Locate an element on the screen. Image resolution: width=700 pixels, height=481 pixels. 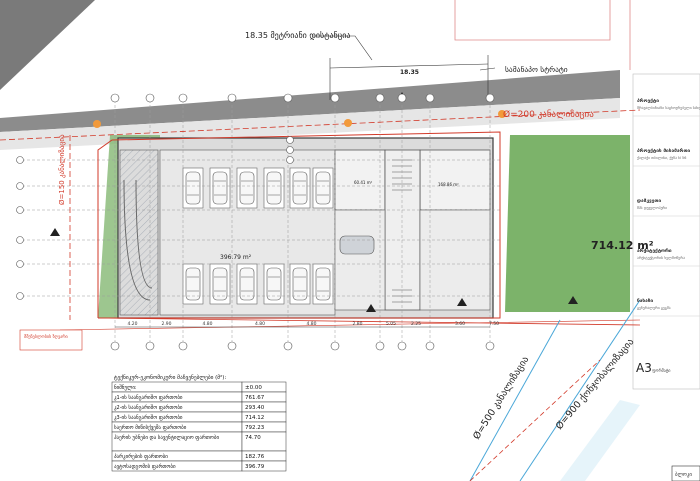
table-row-value: 182.76 is located at coordinates (255, 457).